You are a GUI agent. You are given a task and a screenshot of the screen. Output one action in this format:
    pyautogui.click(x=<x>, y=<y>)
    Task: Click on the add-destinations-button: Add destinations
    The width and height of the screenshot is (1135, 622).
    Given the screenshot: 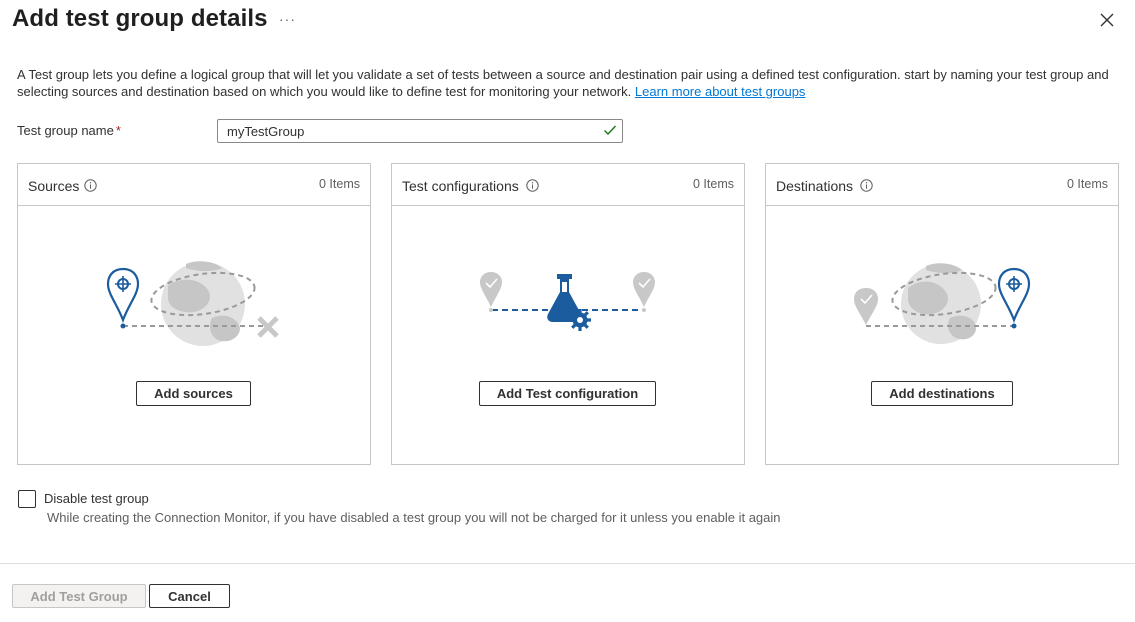 What is the action you would take?
    pyautogui.click(x=942, y=393)
    